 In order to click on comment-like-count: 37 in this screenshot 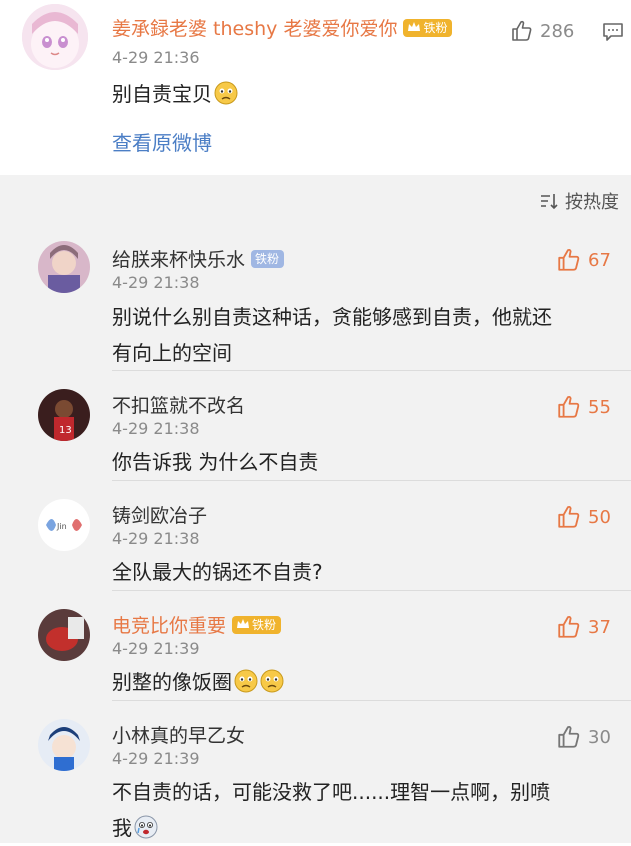, I will do `click(599, 627)`.